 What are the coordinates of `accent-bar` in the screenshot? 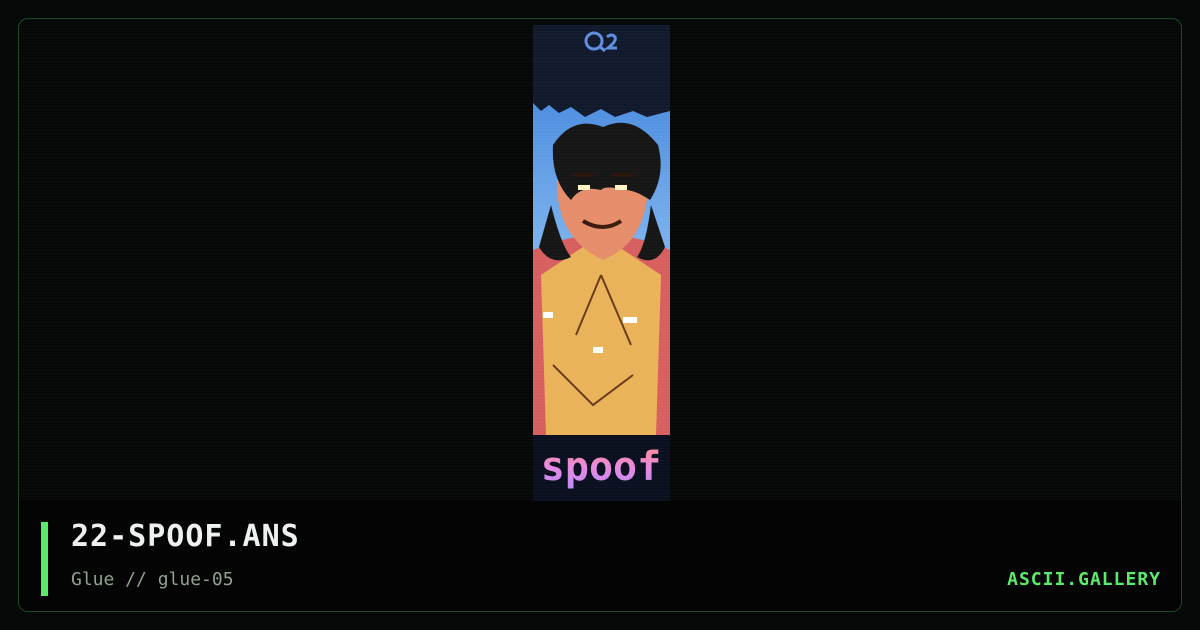 It's located at (44, 559).